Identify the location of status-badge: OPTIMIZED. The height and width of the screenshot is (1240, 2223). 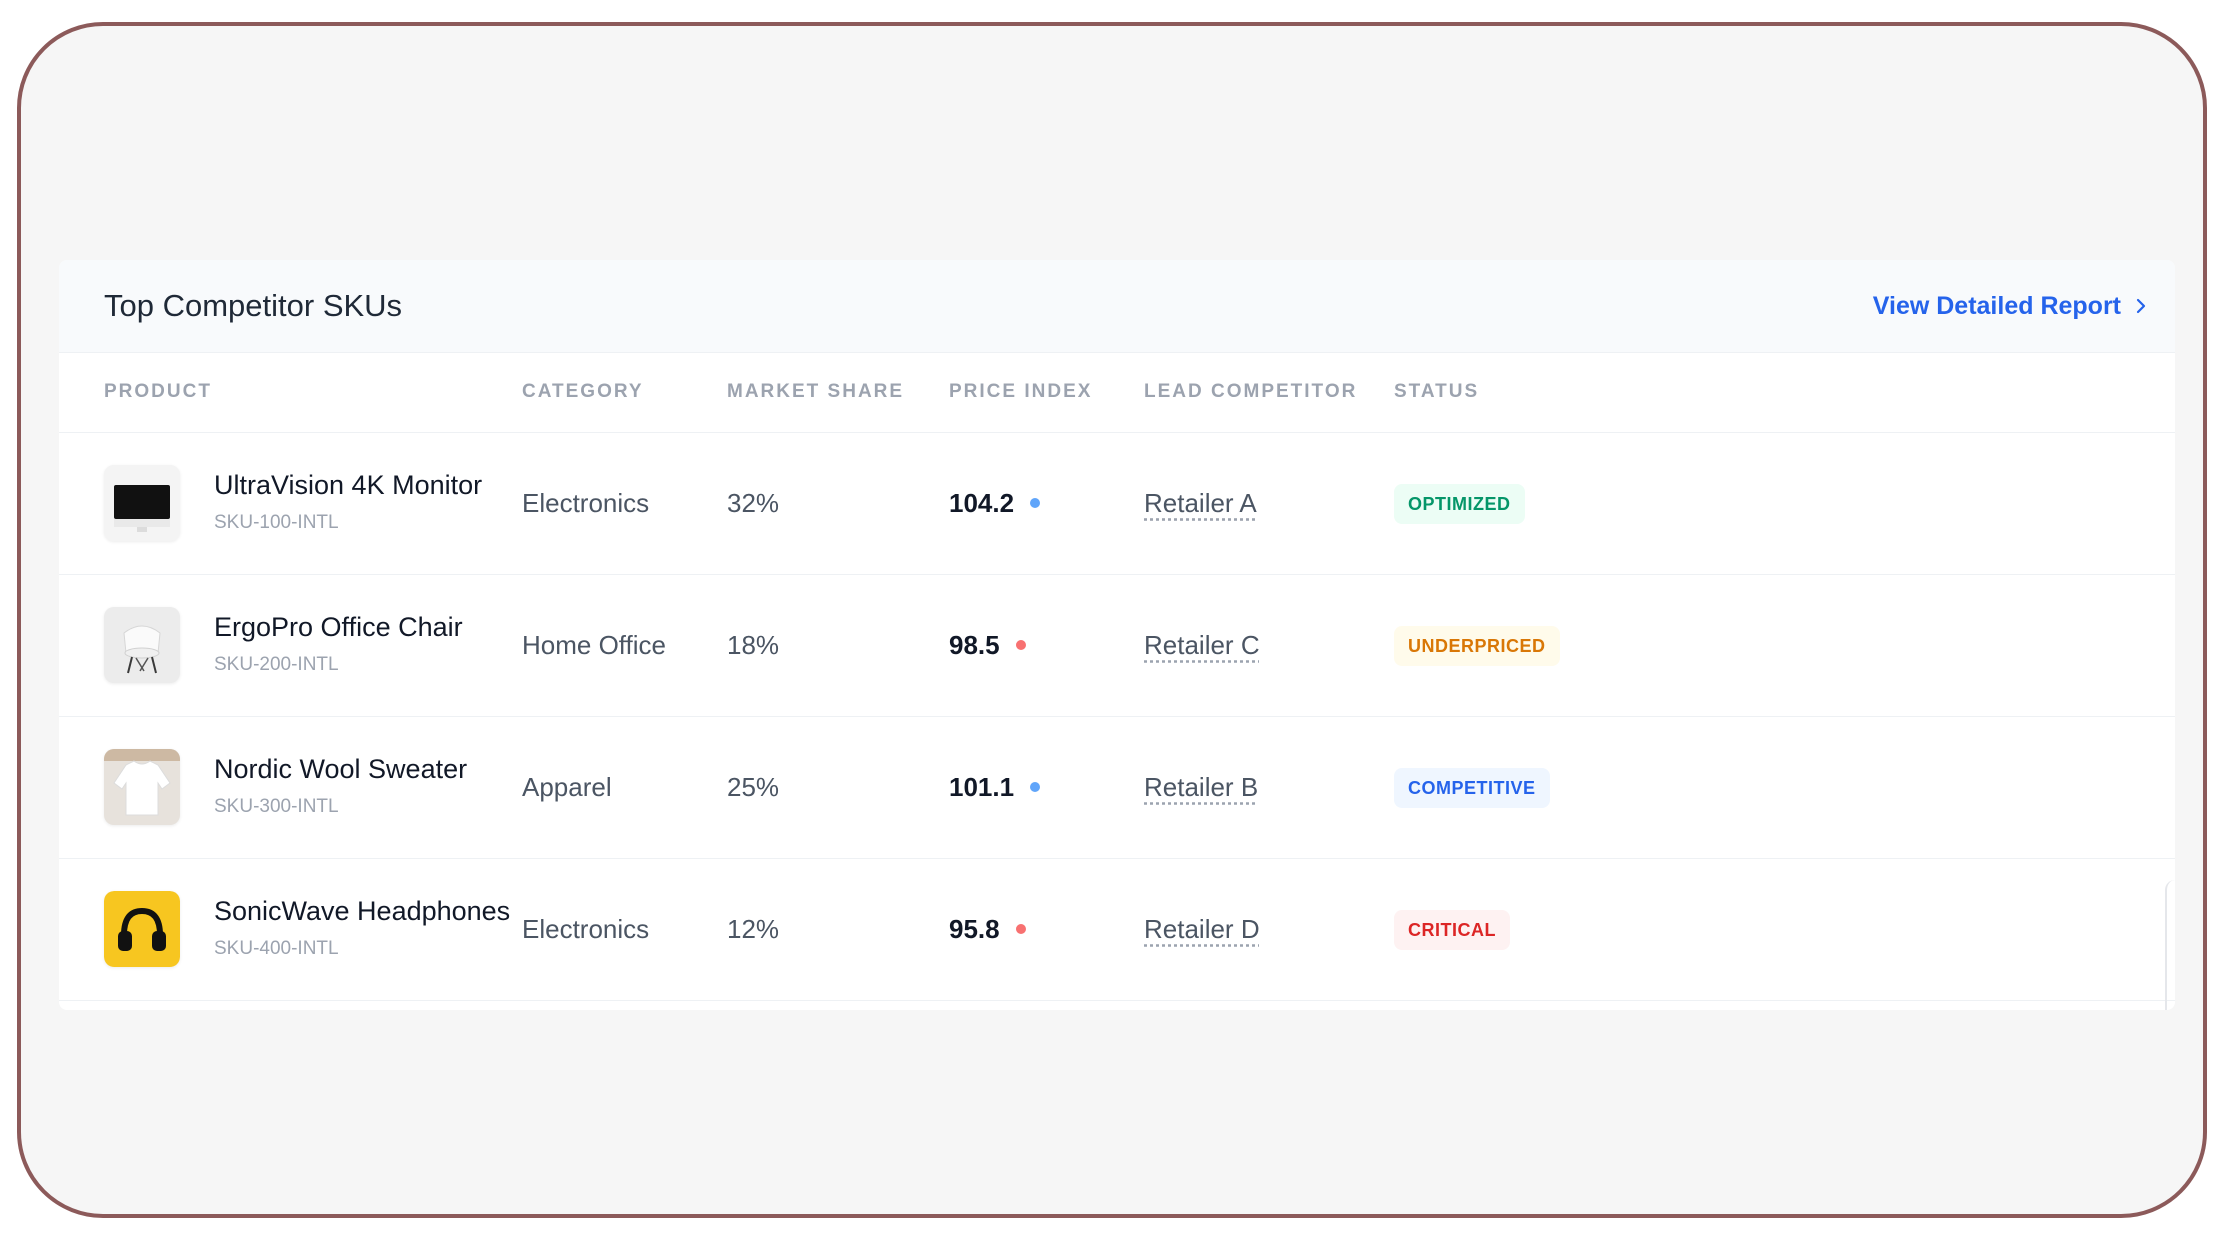
(1459, 504).